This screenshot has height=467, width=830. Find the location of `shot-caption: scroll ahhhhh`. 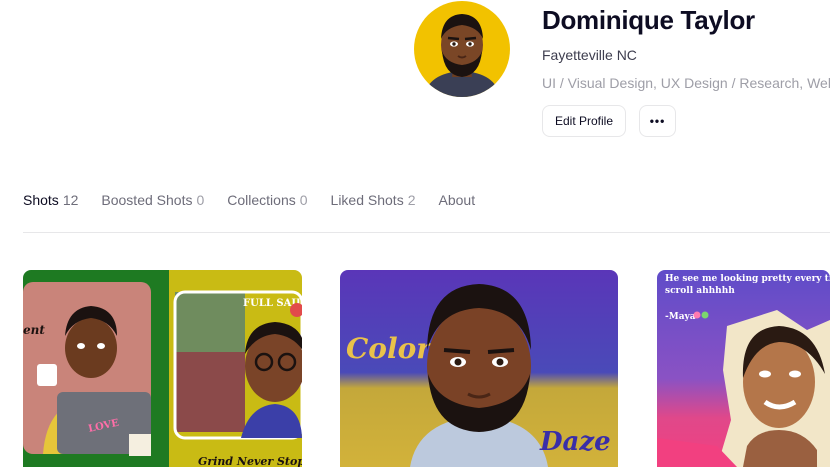

shot-caption: scroll ahhhhh is located at coordinates (700, 291).